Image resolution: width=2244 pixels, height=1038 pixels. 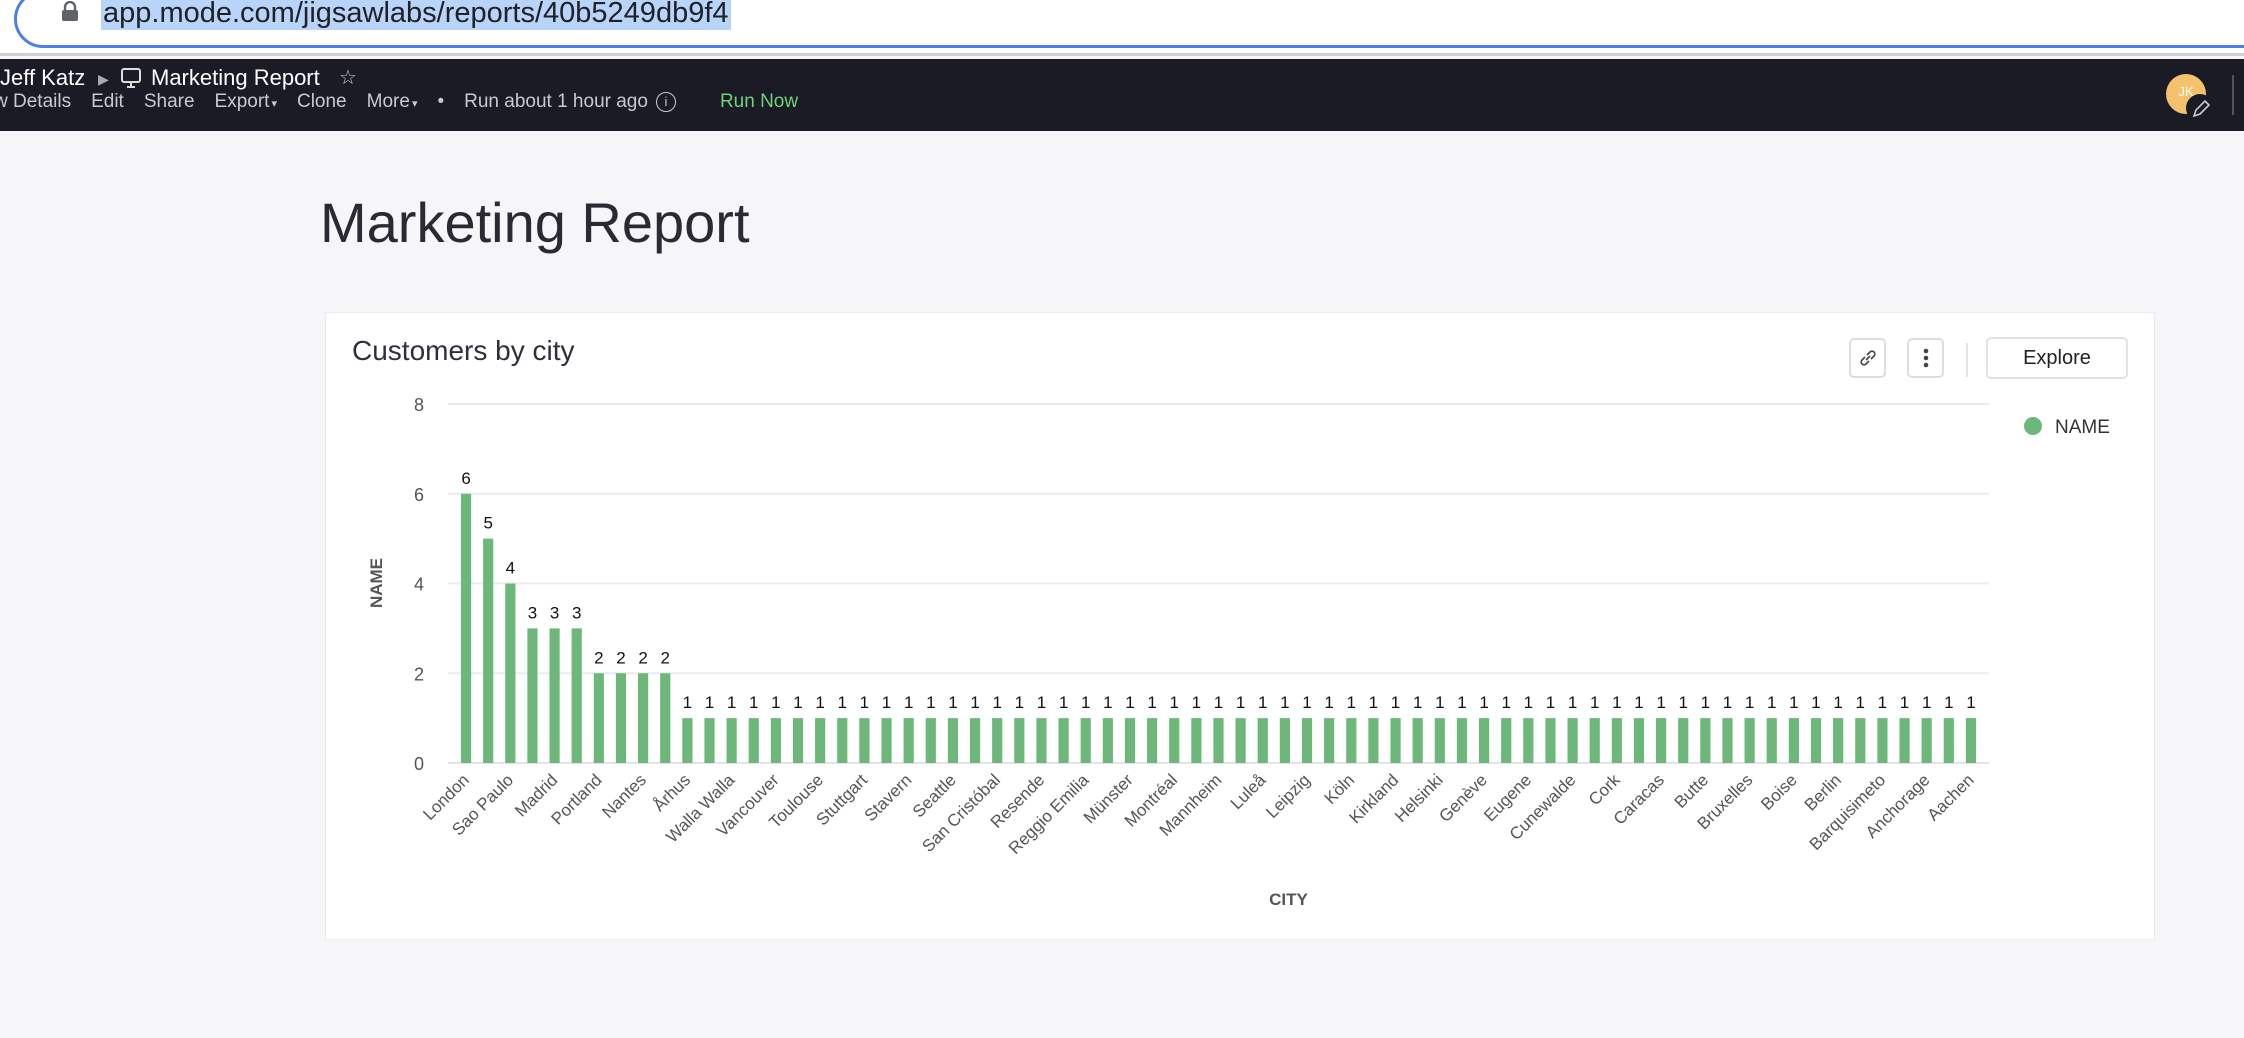 I want to click on y-axis-label: NAME, so click(x=376, y=583).